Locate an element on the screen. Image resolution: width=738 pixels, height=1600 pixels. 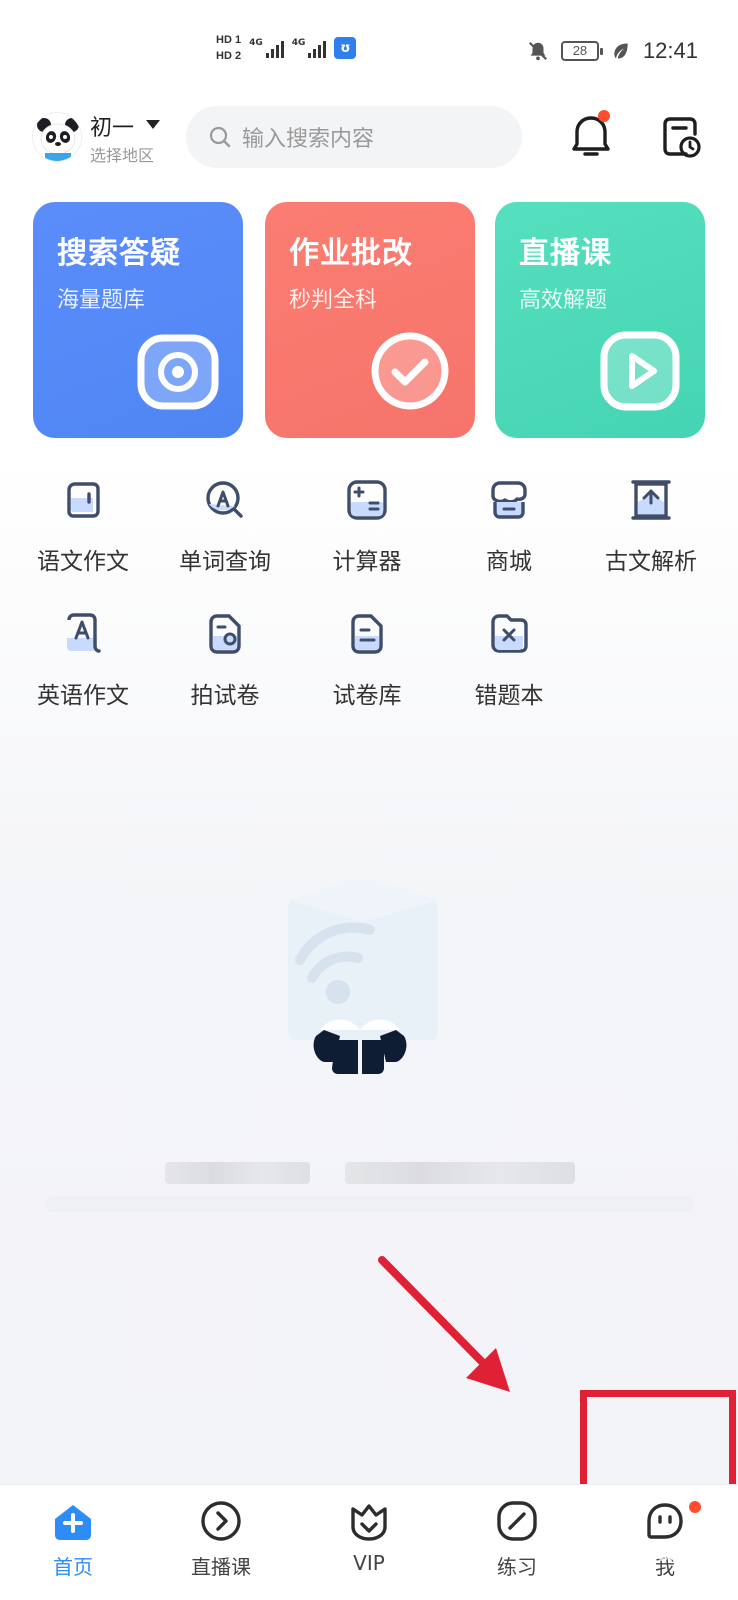
annotation-arrow-icon is located at coordinates (444, 1324).